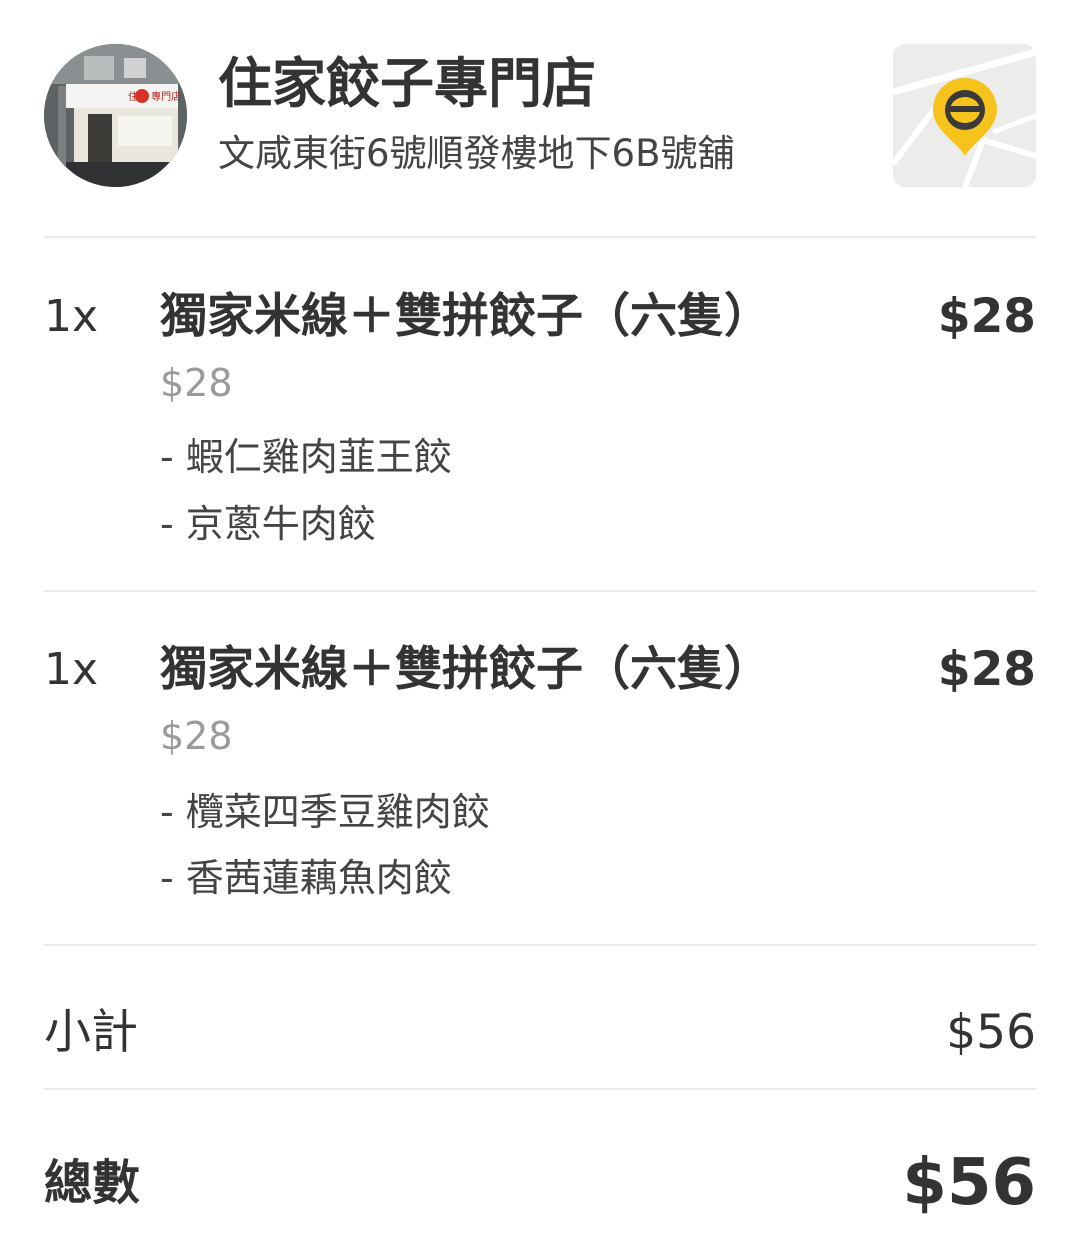  What do you see at coordinates (92, 1183) in the screenshot?
I see `total-label: 總數` at bounding box center [92, 1183].